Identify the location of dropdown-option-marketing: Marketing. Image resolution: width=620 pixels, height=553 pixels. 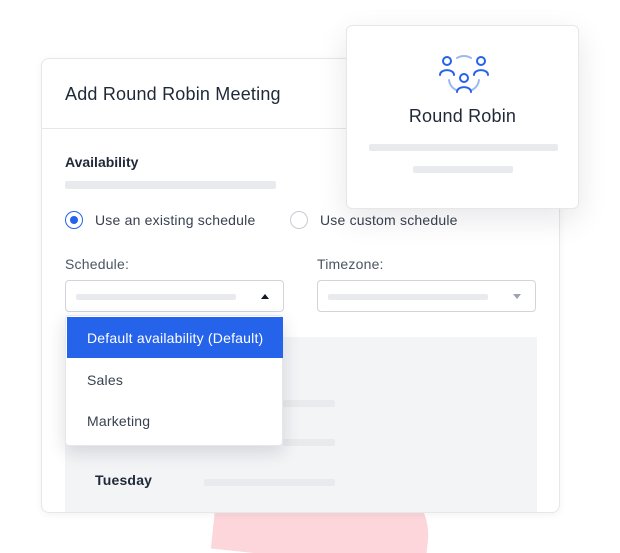
(175, 420).